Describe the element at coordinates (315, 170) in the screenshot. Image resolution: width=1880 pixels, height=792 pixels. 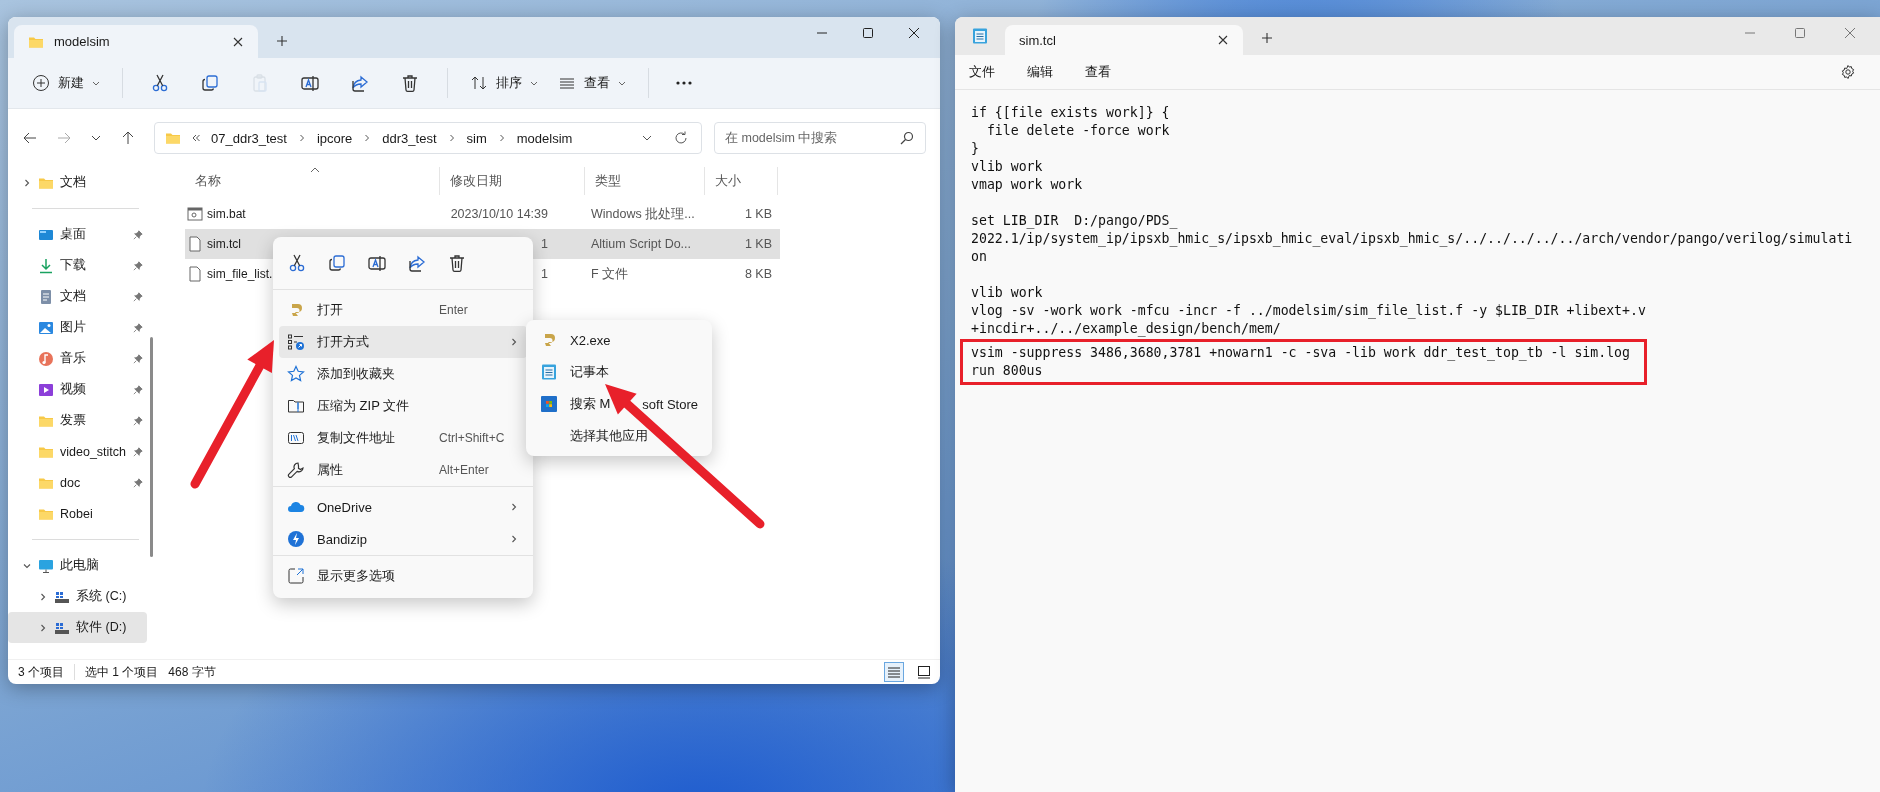
I see `sort-ascending-icon` at that location.